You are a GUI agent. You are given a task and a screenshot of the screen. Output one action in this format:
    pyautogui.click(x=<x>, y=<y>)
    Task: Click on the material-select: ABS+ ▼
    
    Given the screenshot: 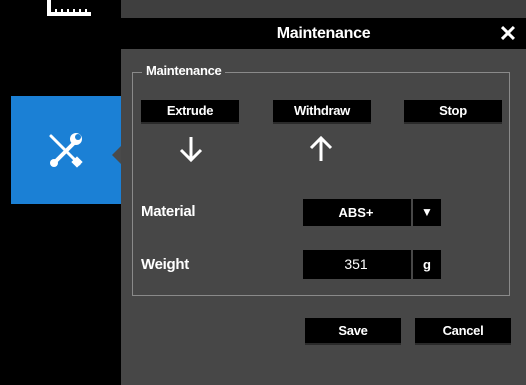 What is the action you would take?
    pyautogui.click(x=372, y=212)
    